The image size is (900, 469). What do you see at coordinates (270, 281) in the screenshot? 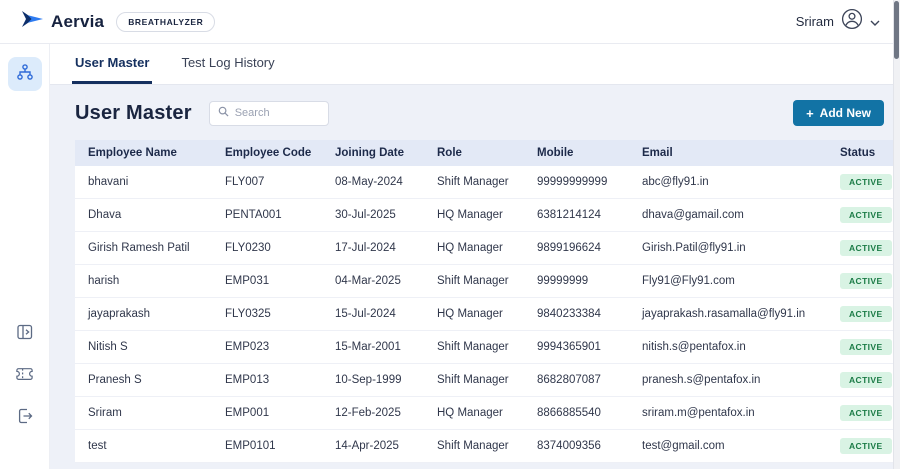
I see `cell-employee-code: EMP031` at bounding box center [270, 281].